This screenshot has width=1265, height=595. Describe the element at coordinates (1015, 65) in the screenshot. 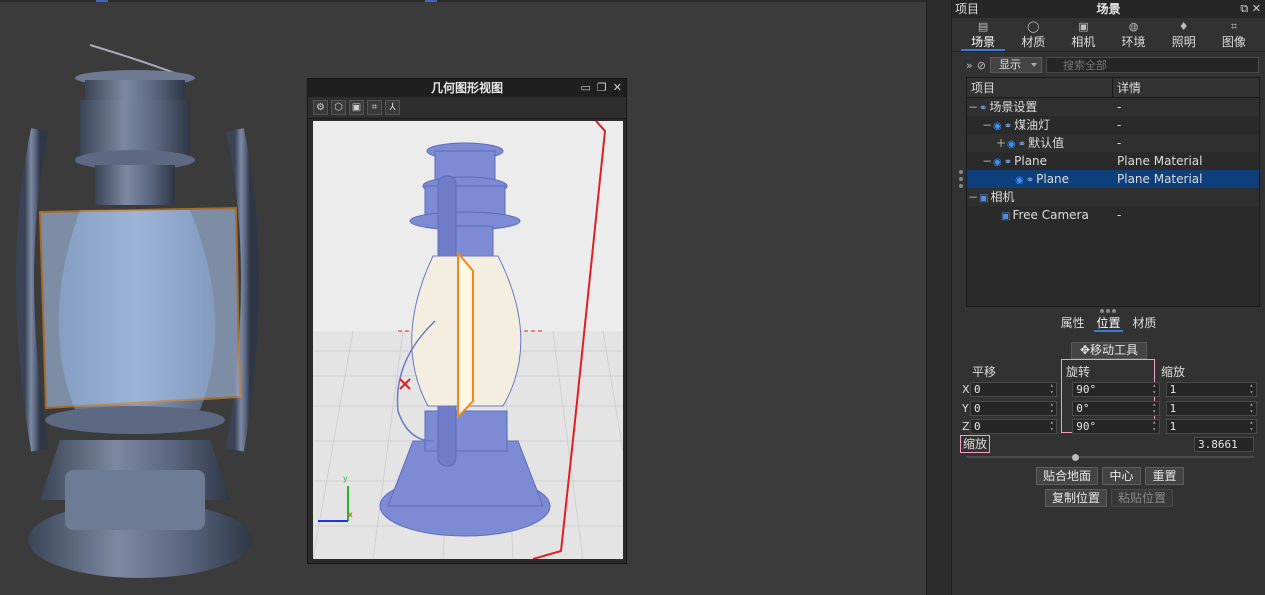

I see `show-dropdown: 显示` at that location.